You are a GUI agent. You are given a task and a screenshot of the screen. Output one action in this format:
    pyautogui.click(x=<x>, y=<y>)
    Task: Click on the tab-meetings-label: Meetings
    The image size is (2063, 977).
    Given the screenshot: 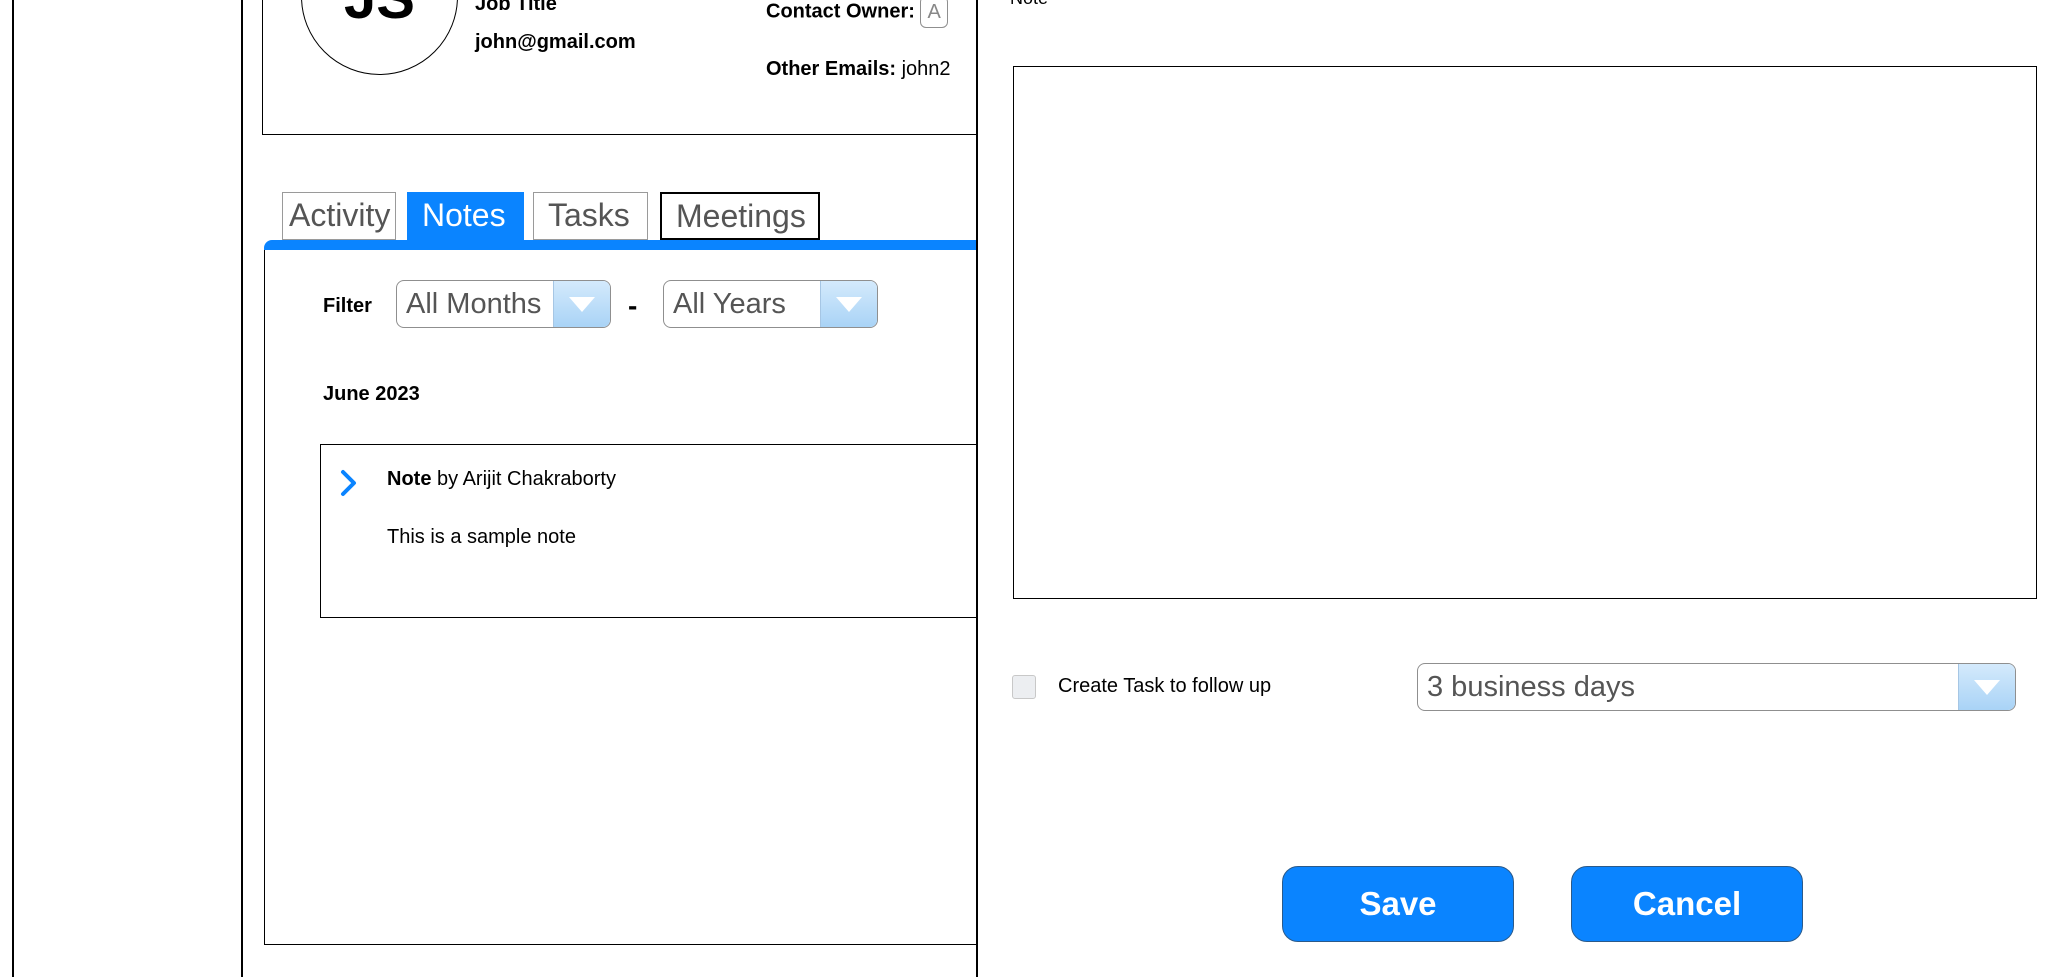 What is the action you would take?
    pyautogui.click(x=741, y=216)
    